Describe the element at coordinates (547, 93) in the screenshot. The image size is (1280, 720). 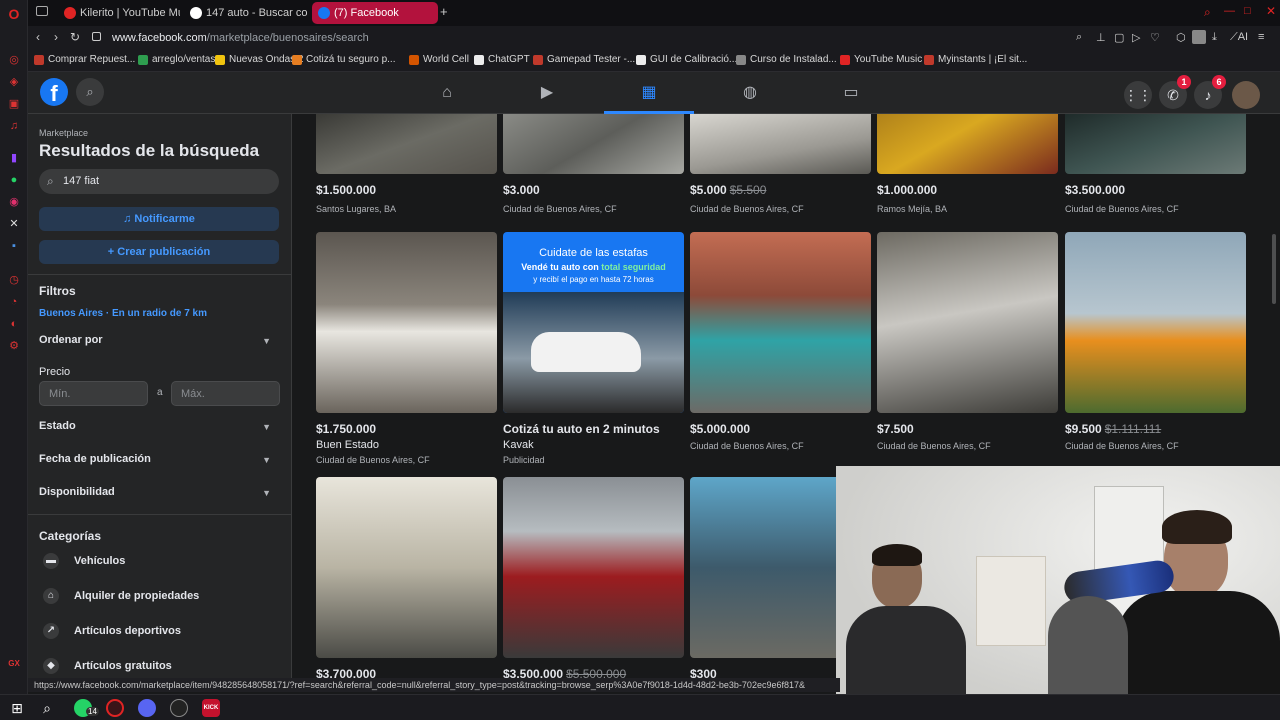
I see `watch-icon: ▶` at that location.